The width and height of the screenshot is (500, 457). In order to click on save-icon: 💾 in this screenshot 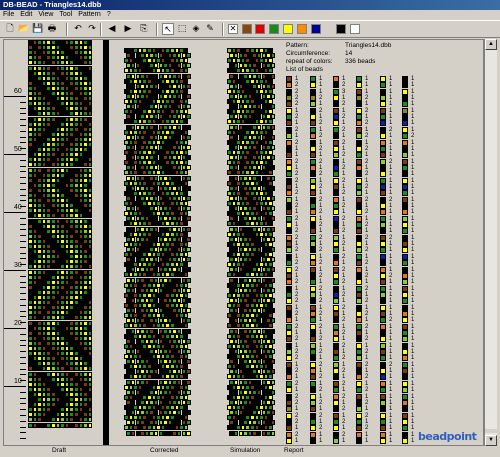, I will do `click(38, 29)`.